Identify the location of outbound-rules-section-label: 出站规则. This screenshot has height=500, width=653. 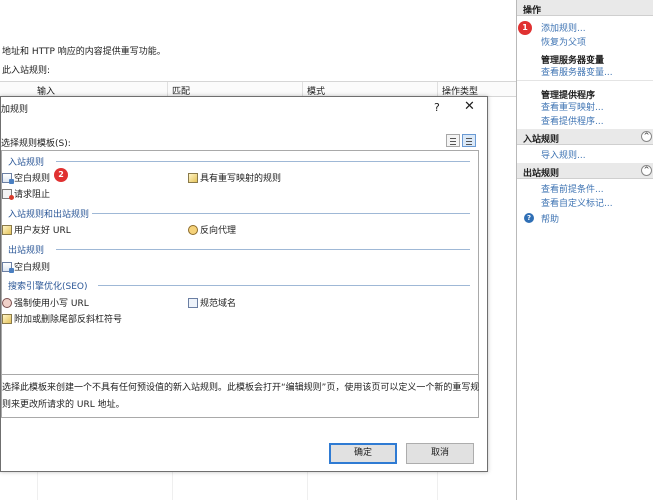
(541, 174).